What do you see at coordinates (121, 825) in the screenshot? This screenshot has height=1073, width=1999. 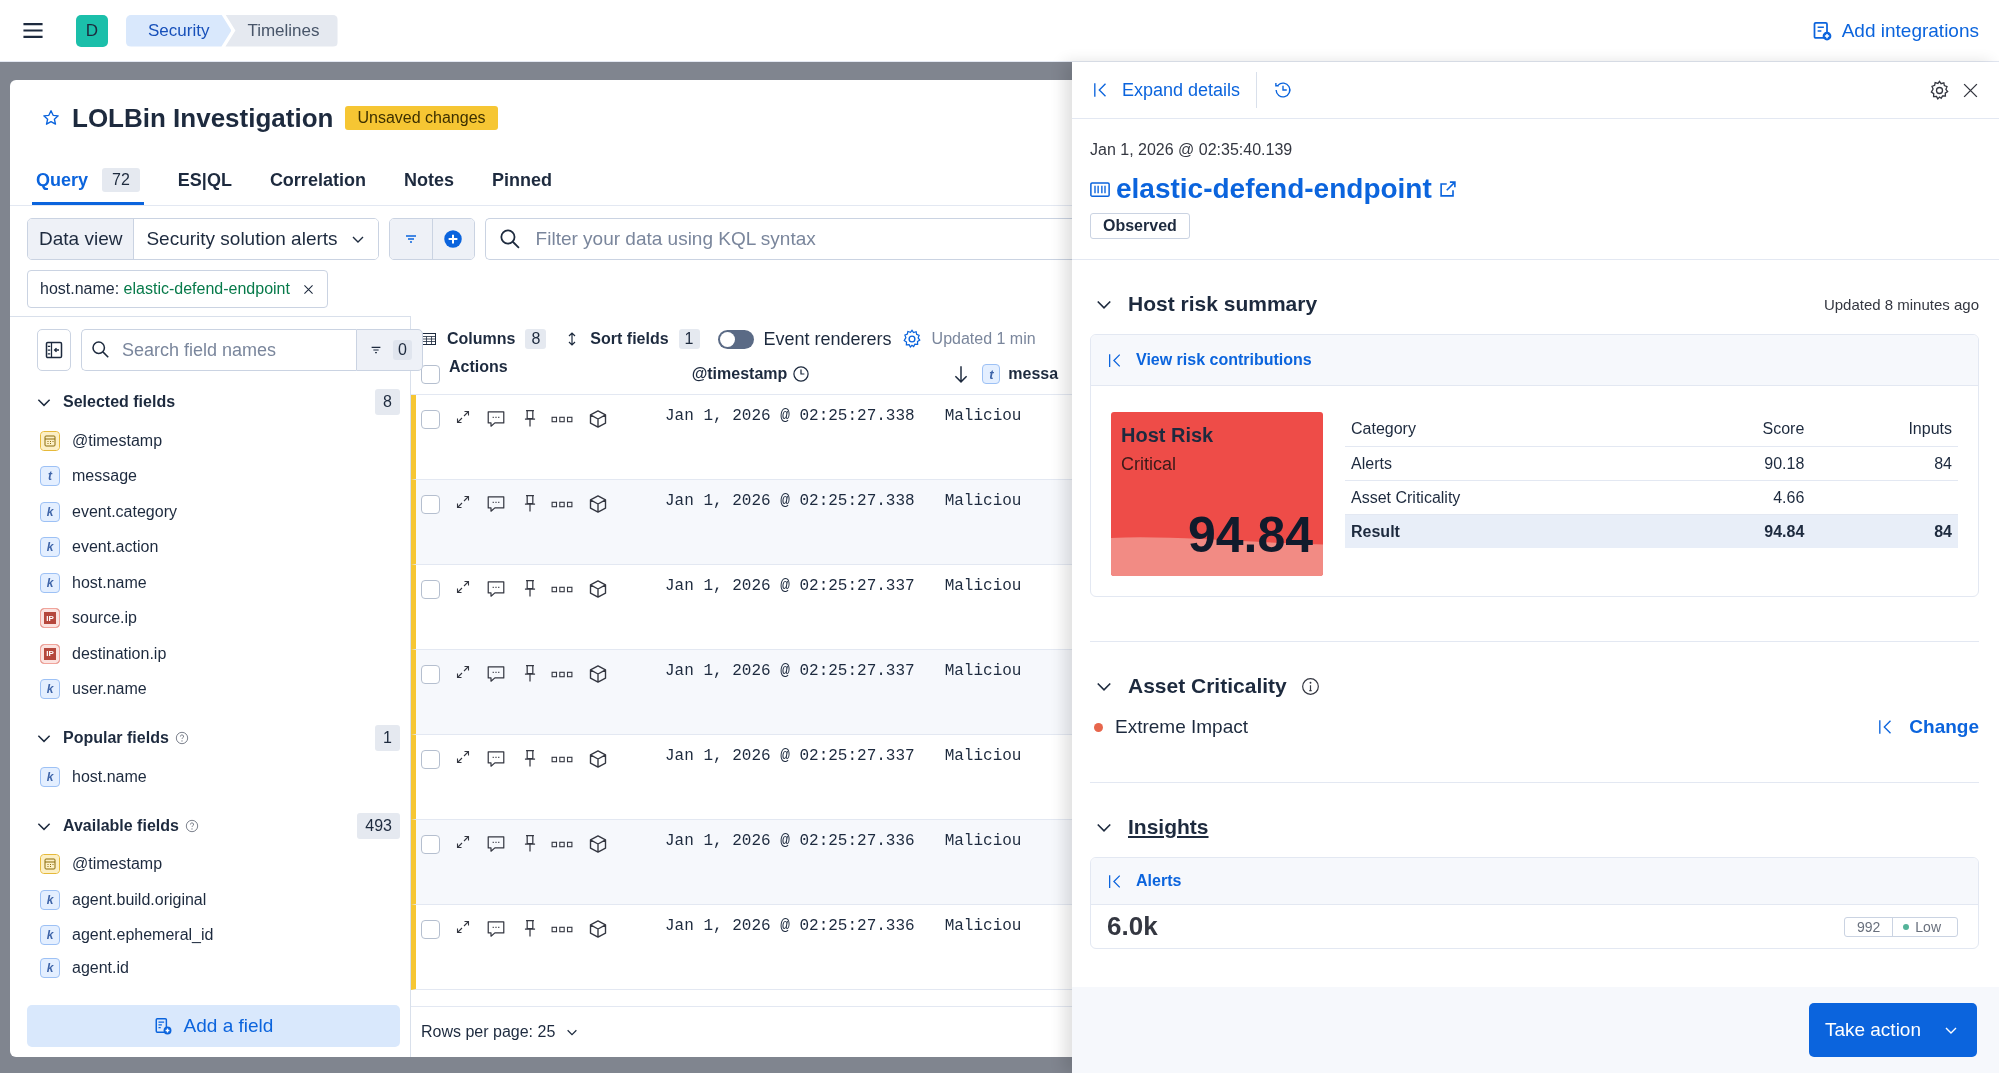 I see `field-group-title: Available fields` at bounding box center [121, 825].